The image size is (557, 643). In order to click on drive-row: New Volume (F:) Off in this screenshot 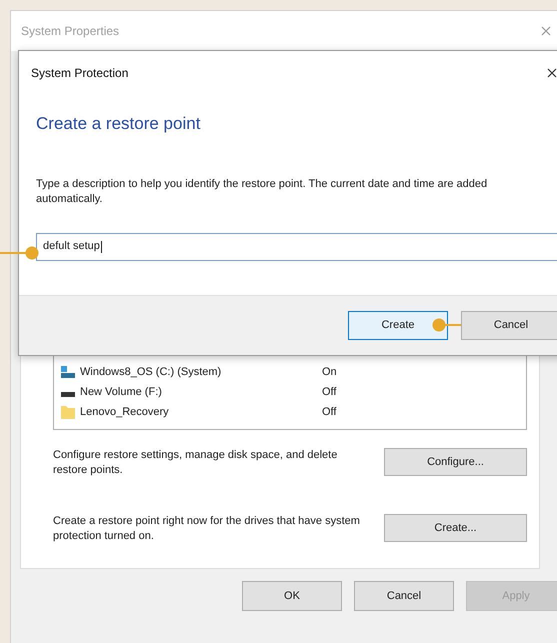, I will do `click(290, 392)`.